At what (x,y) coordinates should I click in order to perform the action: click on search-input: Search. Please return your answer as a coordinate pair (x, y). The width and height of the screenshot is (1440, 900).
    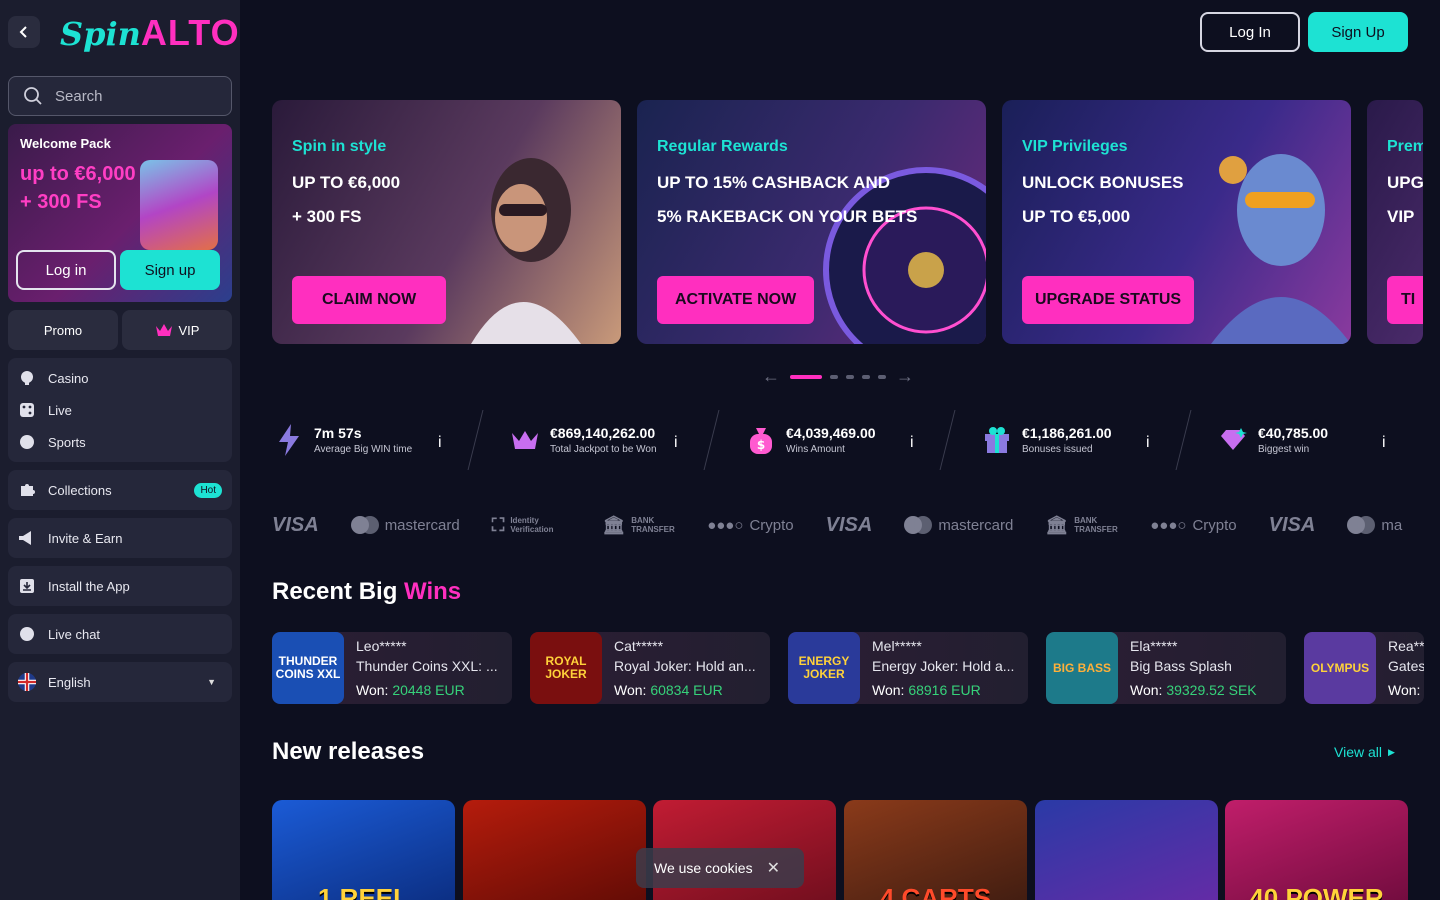
    Looking at the image, I should click on (120, 96).